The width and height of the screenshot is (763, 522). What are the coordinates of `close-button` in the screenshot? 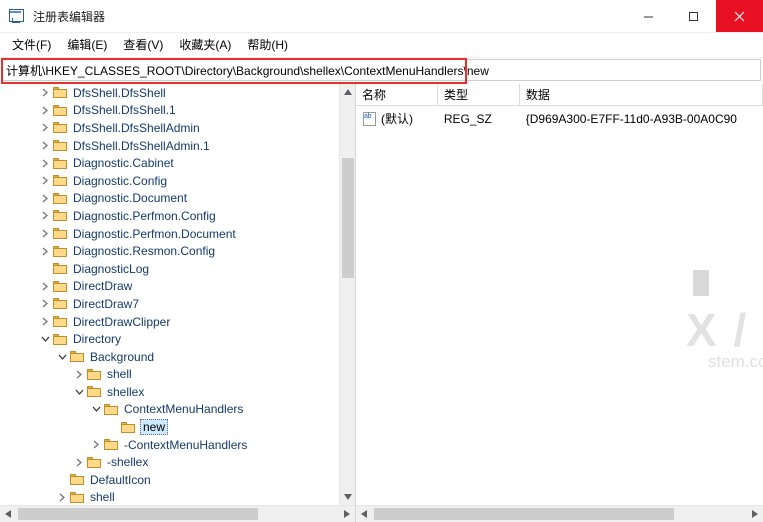 It's located at (739, 16).